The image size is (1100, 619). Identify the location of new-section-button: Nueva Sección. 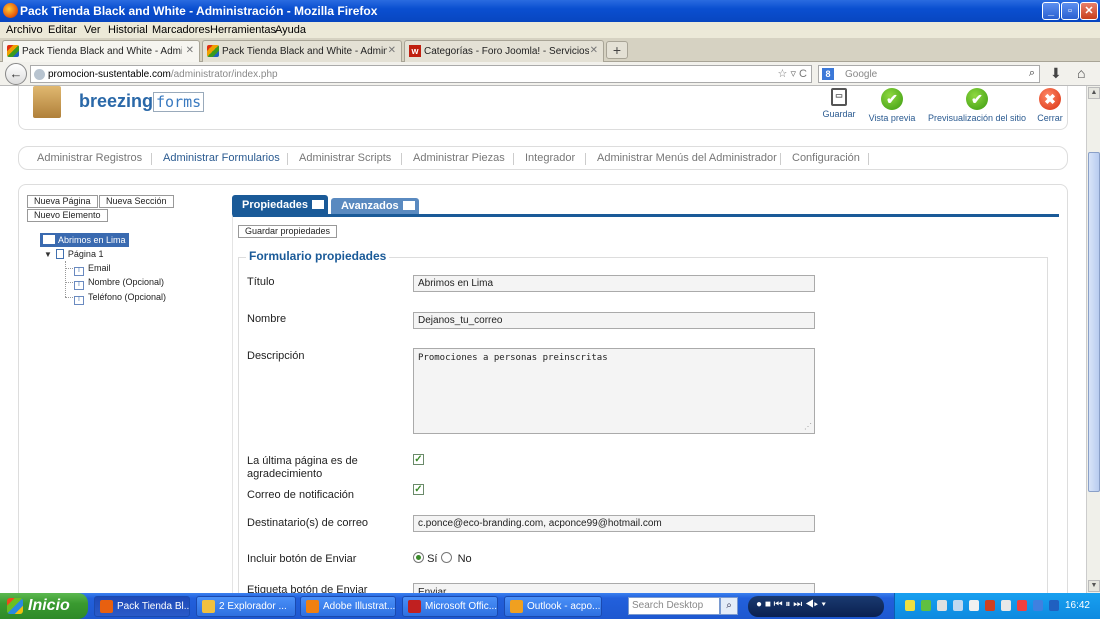
(136, 201).